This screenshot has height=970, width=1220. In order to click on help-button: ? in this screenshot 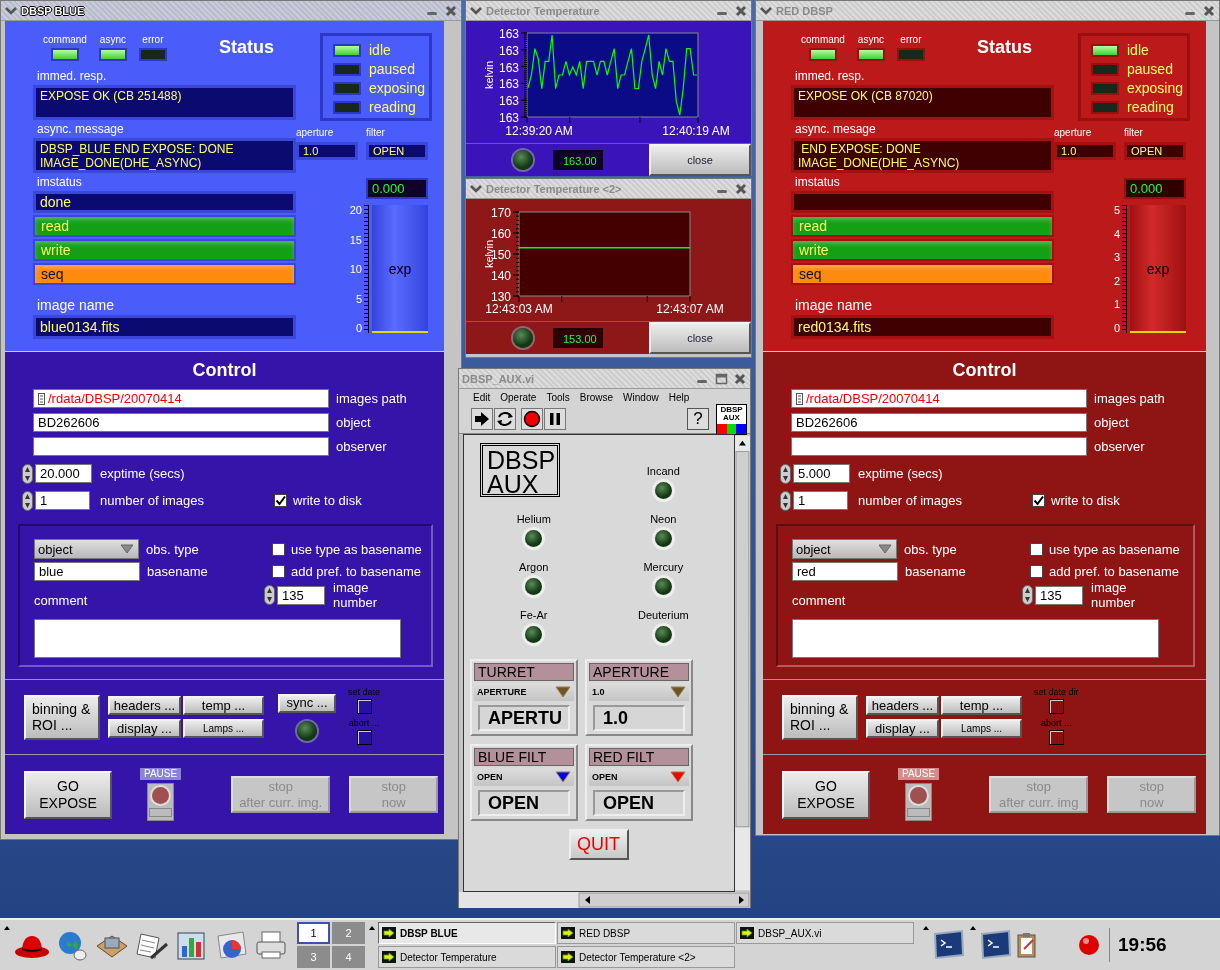, I will do `click(698, 419)`.